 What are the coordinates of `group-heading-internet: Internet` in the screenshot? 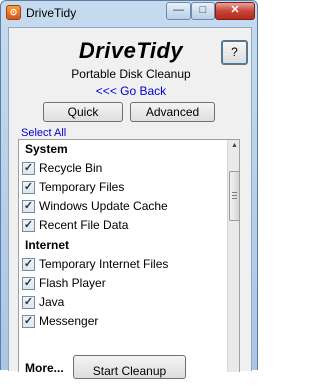 It's located at (47, 245).